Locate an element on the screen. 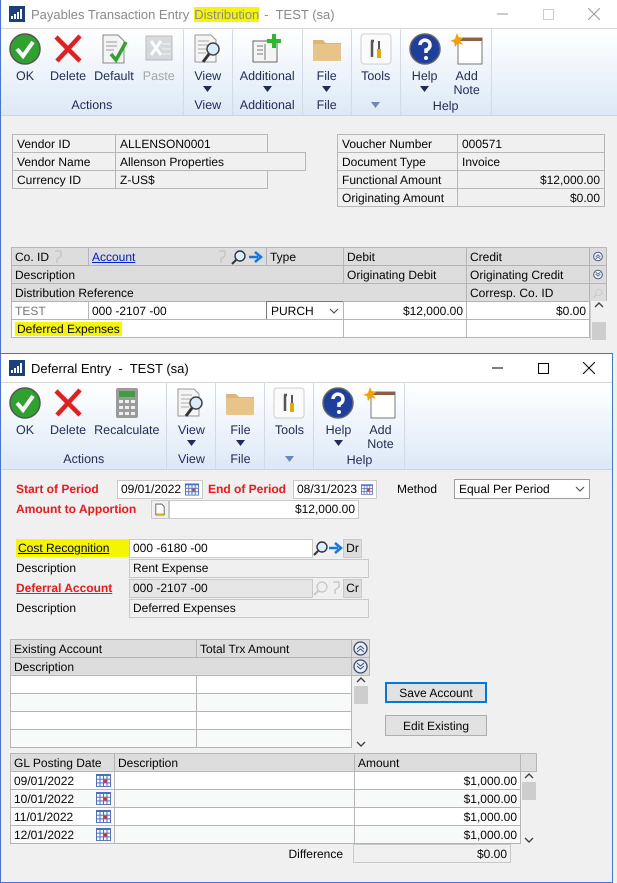  window-title: - TEST (sa) is located at coordinates (299, 14).